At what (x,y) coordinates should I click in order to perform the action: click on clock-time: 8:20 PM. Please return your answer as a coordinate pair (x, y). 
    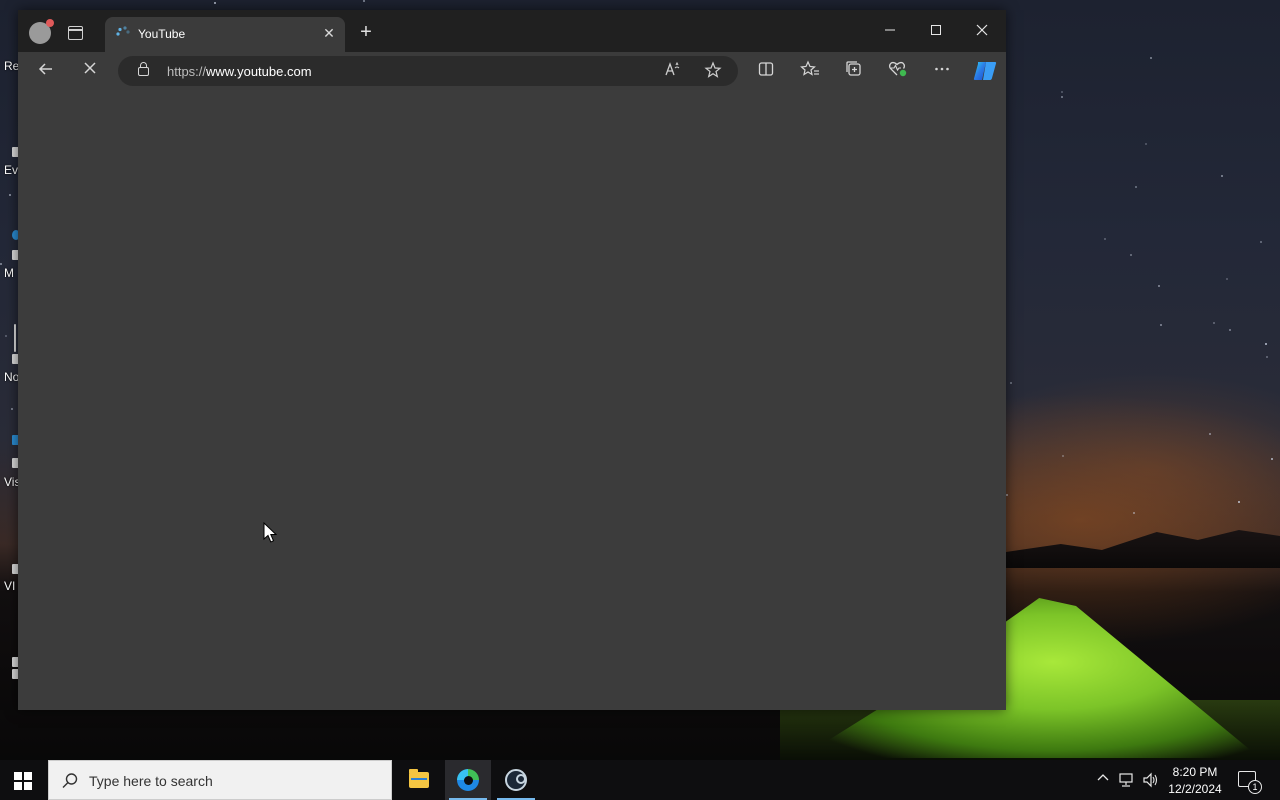
    Looking at the image, I should click on (1195, 772).